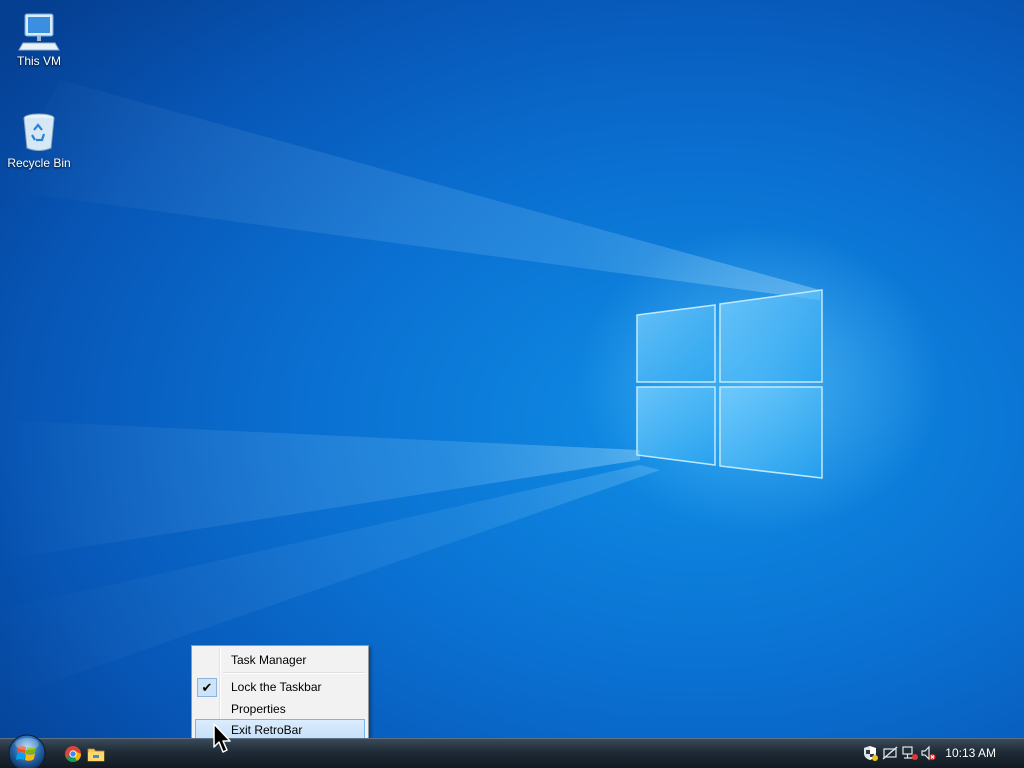  Describe the element at coordinates (910, 753) in the screenshot. I see `network-disconnected-icon` at that location.